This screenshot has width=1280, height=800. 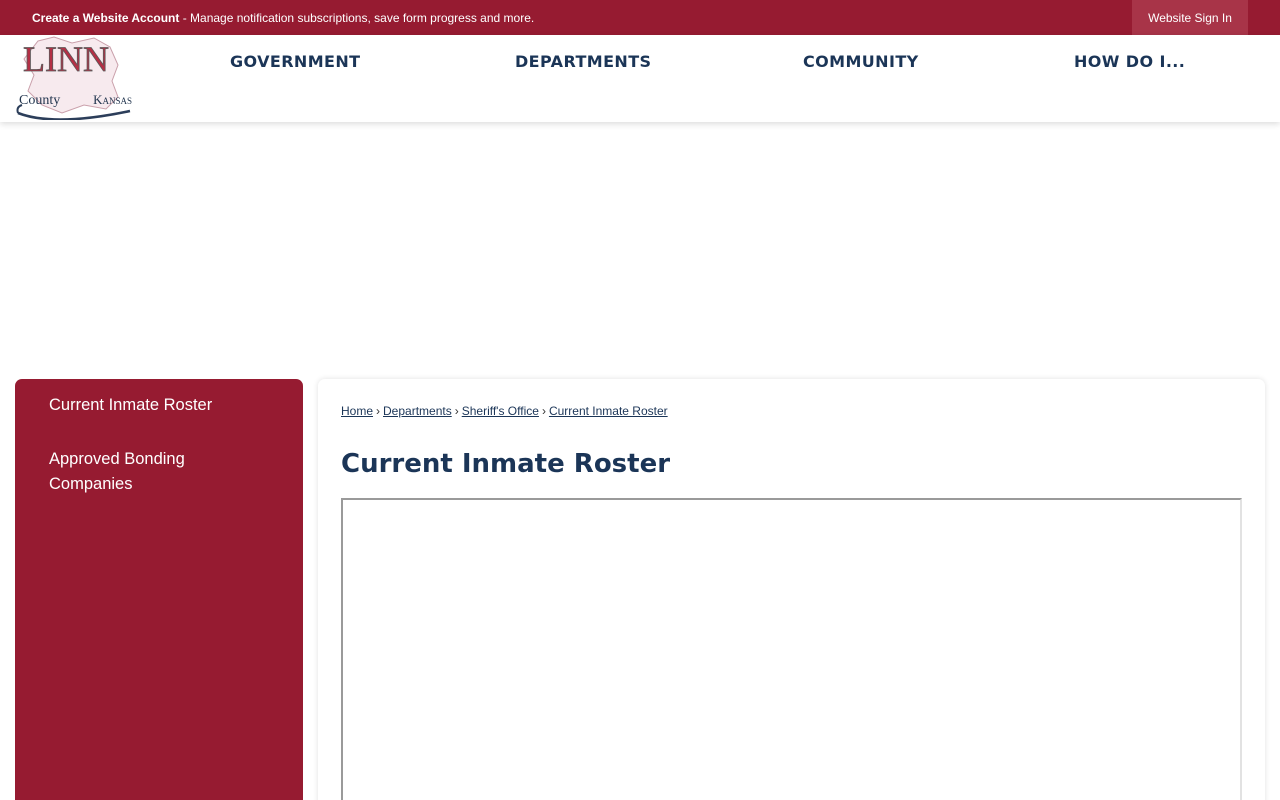 What do you see at coordinates (105, 18) in the screenshot?
I see `create-account-link: Create a Website Account` at bounding box center [105, 18].